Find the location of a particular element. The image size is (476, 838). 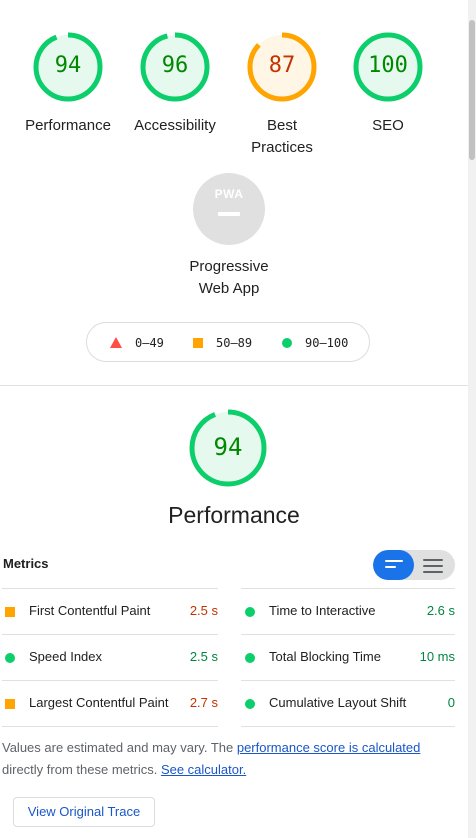

metric-first-contentful-paint: First Contentful Paint 2.5 s is located at coordinates (110, 611).